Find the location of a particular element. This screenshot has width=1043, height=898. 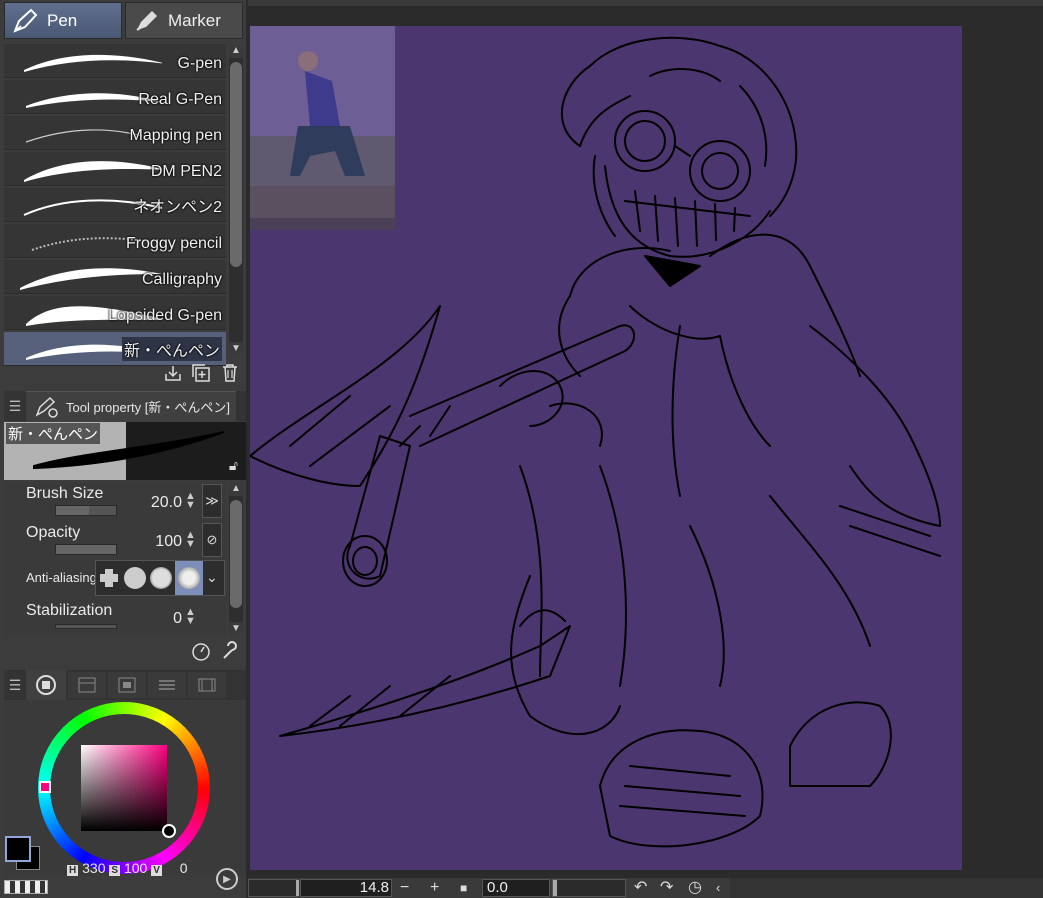

antialiasing-label: Anti-aliasing is located at coordinates (61, 577).